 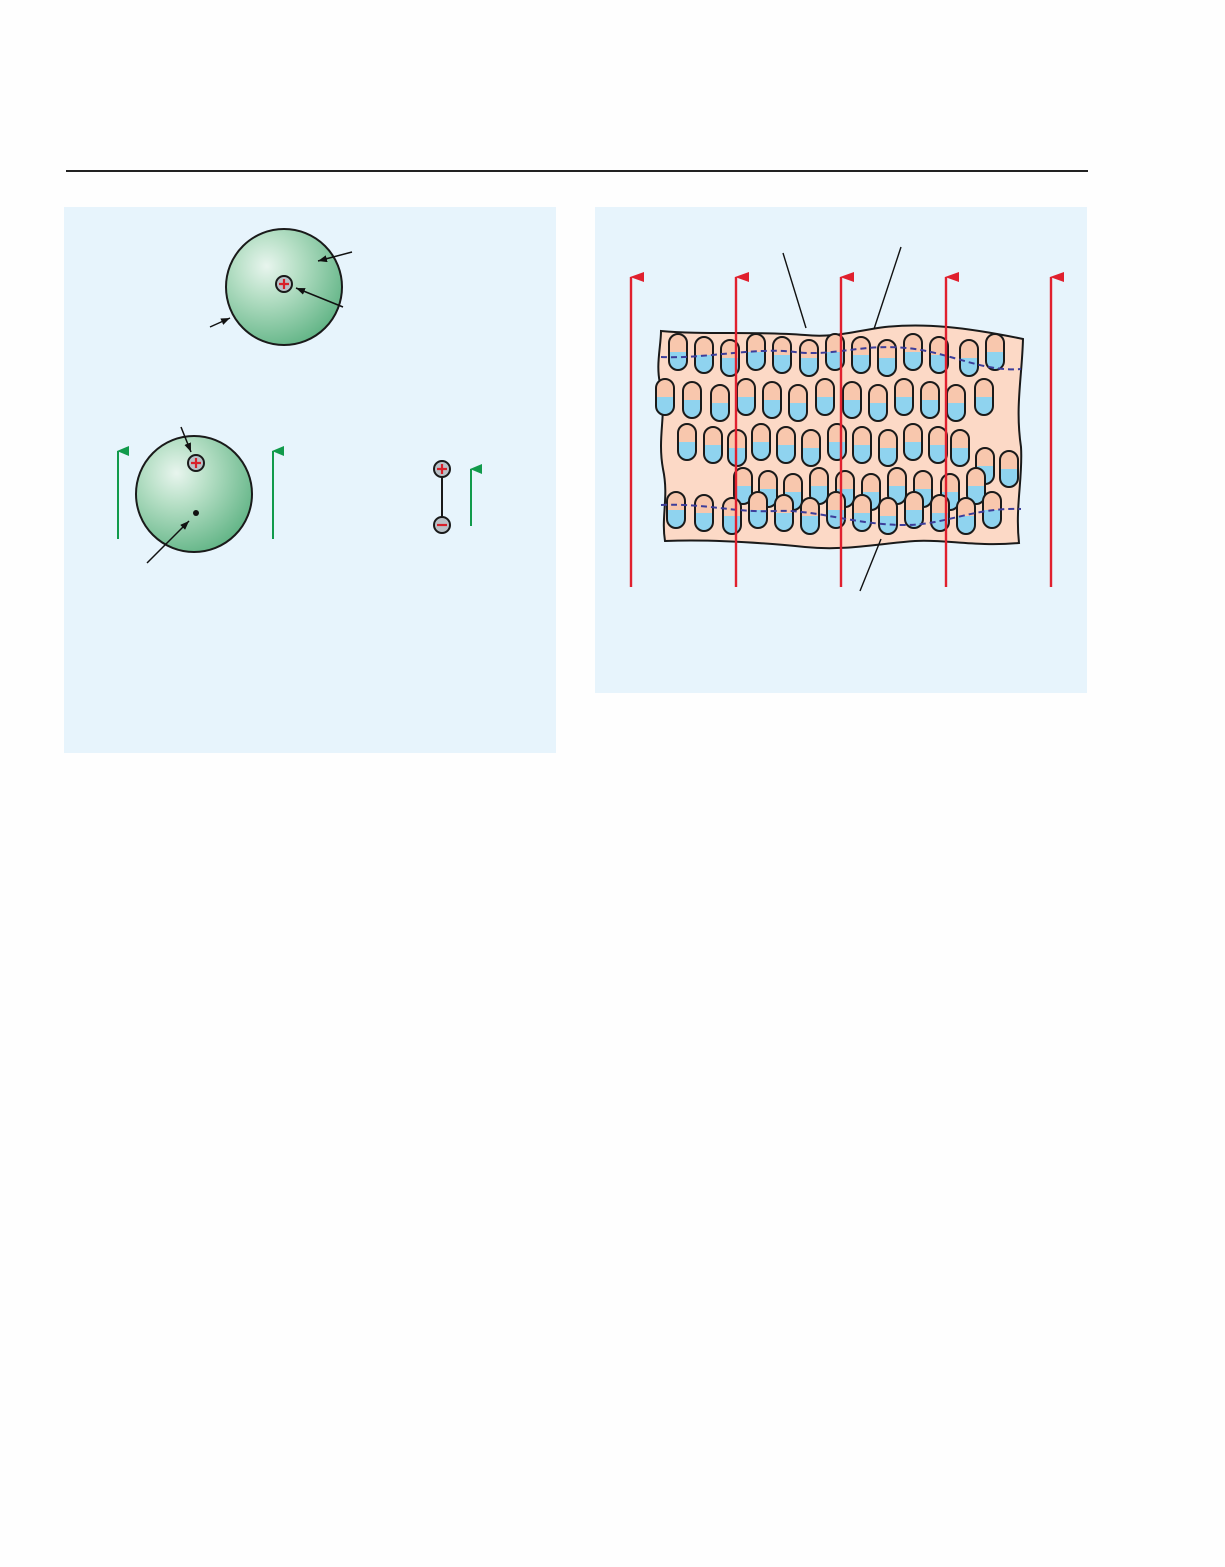 I want to click on atom-polarized, so click(x=200, y=495).